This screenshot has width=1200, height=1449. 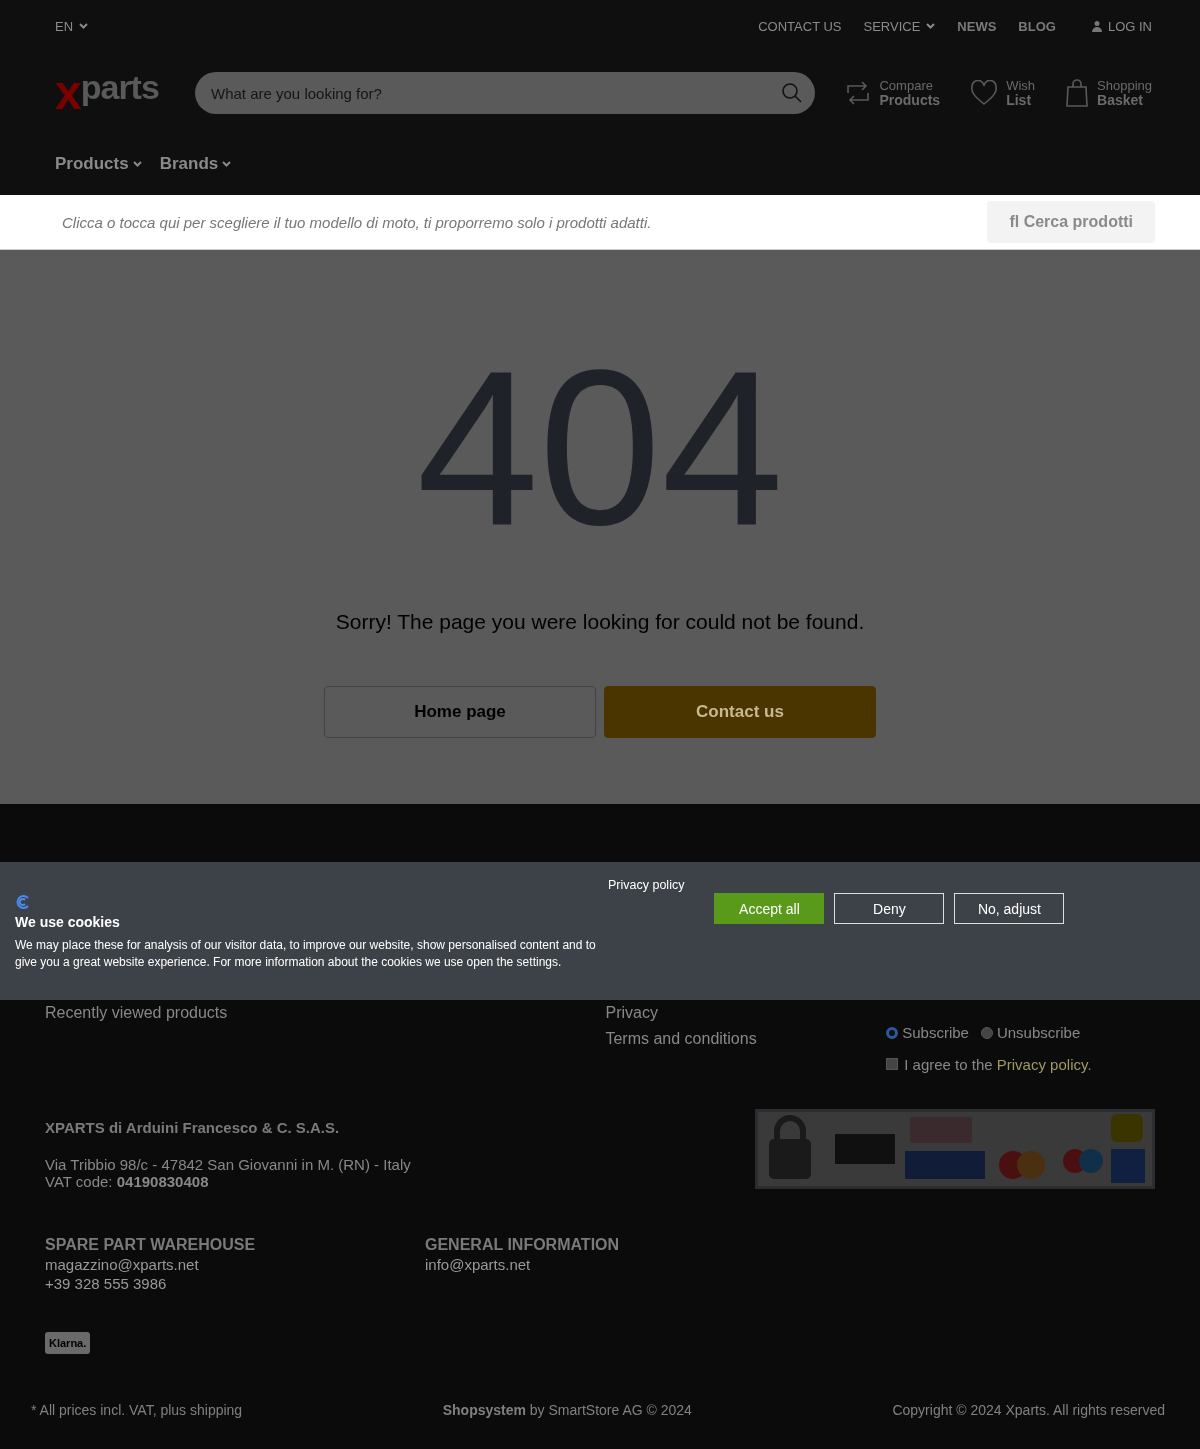 I want to click on contact-button: Contact us, so click(x=740, y=712).